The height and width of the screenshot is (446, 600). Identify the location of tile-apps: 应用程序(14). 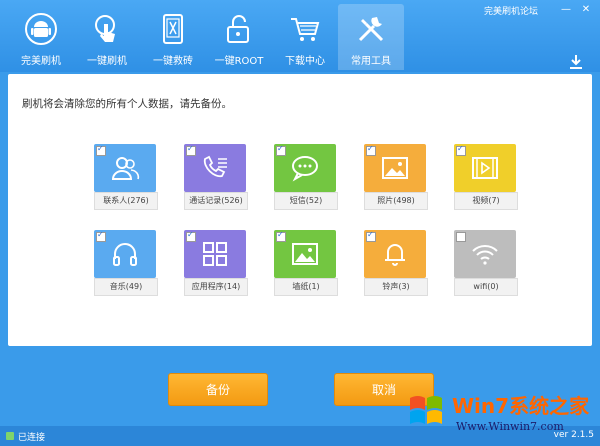
(217, 263).